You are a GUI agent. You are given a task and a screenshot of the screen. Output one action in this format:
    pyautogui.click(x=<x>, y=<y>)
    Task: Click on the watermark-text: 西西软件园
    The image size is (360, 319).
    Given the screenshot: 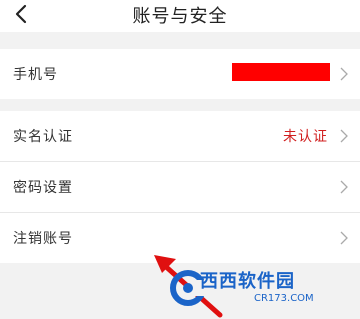 What is the action you would take?
    pyautogui.click(x=247, y=281)
    